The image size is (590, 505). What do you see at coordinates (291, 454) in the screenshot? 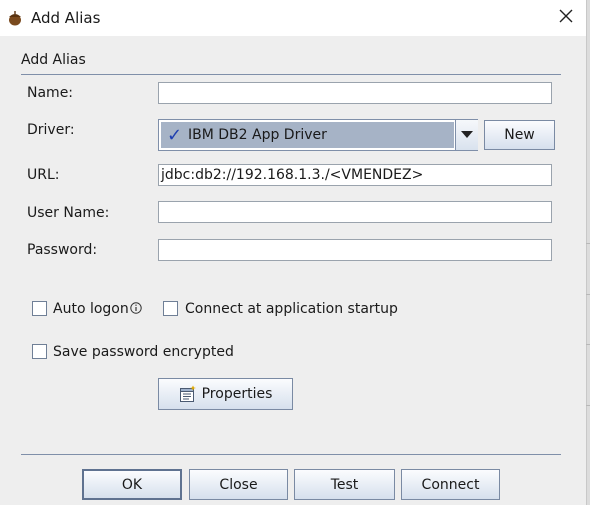
I see `footer-divider` at bounding box center [291, 454].